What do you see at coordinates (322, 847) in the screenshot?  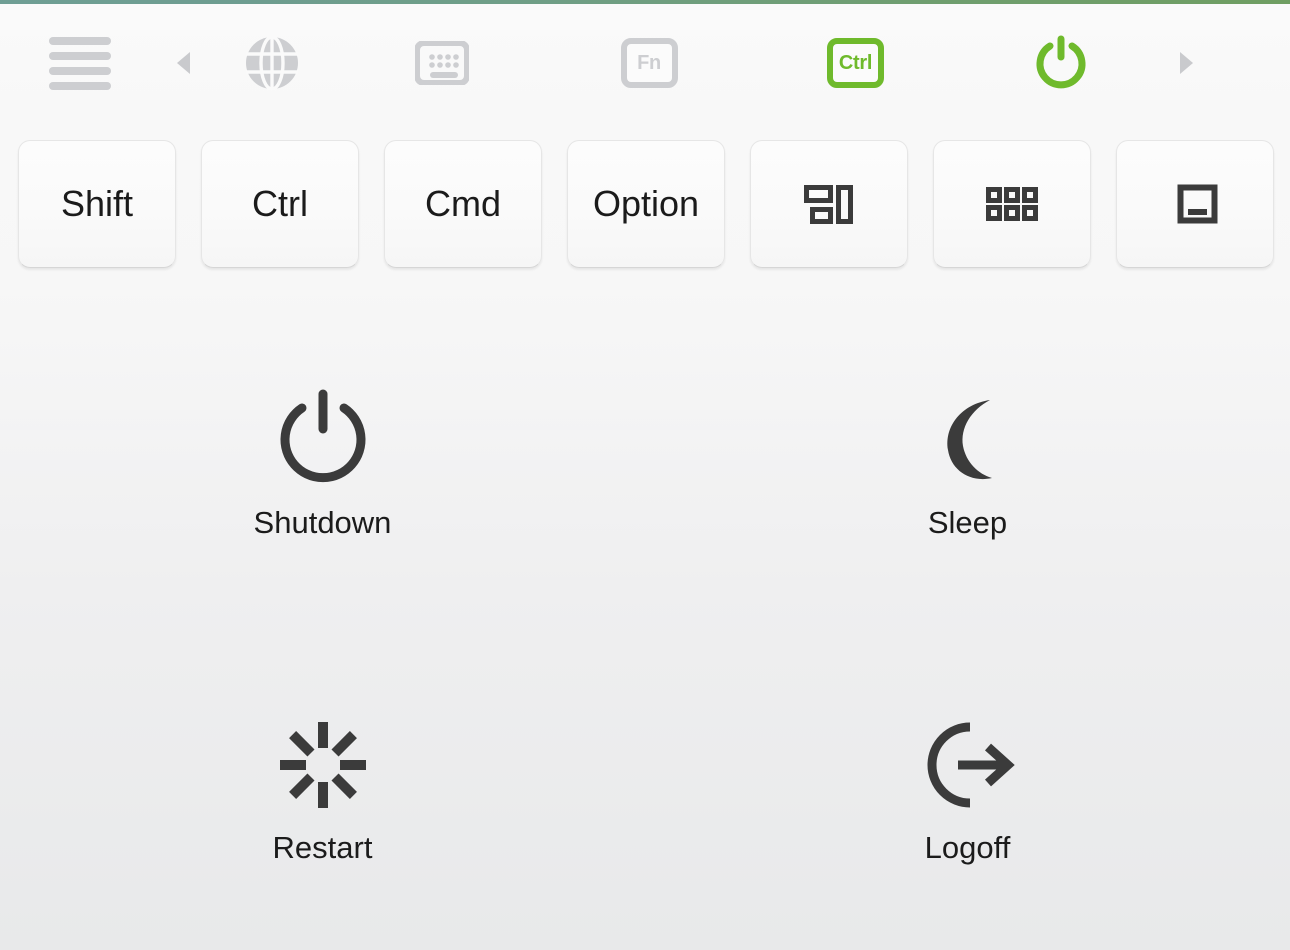 I see `action-label: Restart` at bounding box center [322, 847].